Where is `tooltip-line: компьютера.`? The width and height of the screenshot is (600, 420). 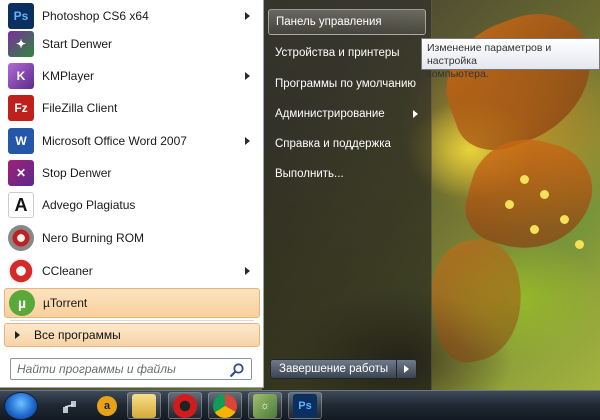
tooltip-line: компьютера. is located at coordinates (458, 74).